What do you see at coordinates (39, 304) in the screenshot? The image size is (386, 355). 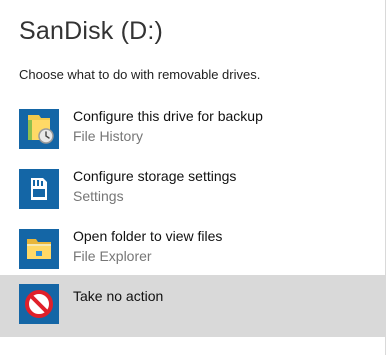 I see `no-action-icon` at bounding box center [39, 304].